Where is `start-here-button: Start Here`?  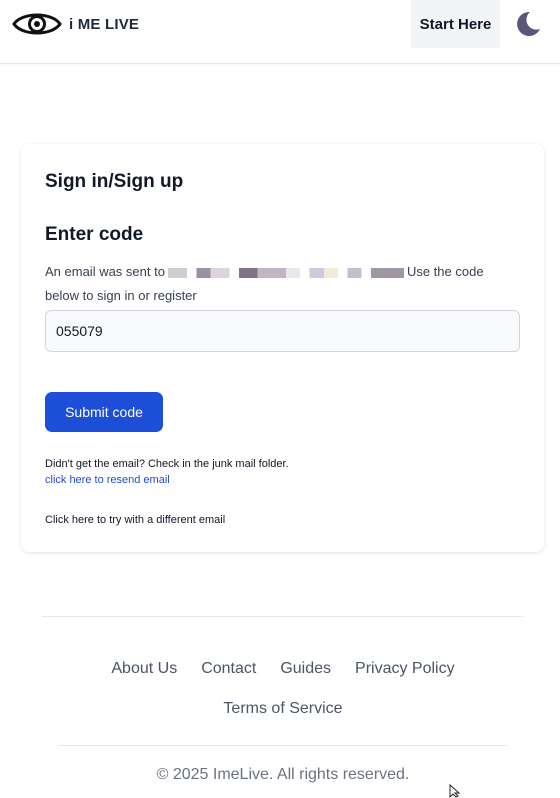 start-here-button: Start Here is located at coordinates (455, 24).